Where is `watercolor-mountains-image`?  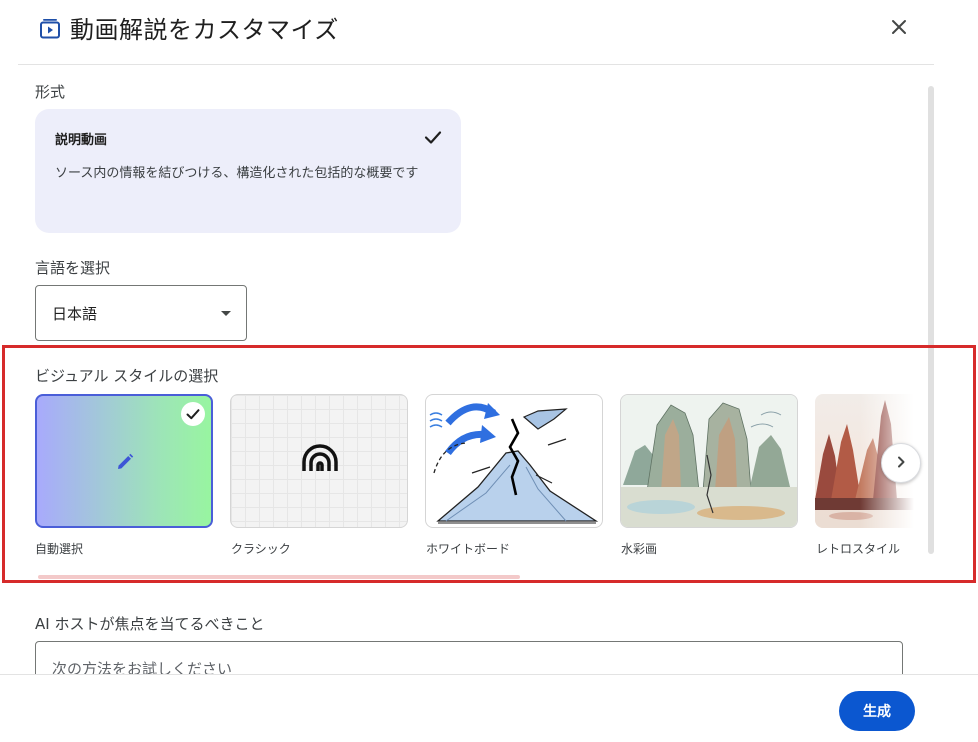 watercolor-mountains-image is located at coordinates (709, 461).